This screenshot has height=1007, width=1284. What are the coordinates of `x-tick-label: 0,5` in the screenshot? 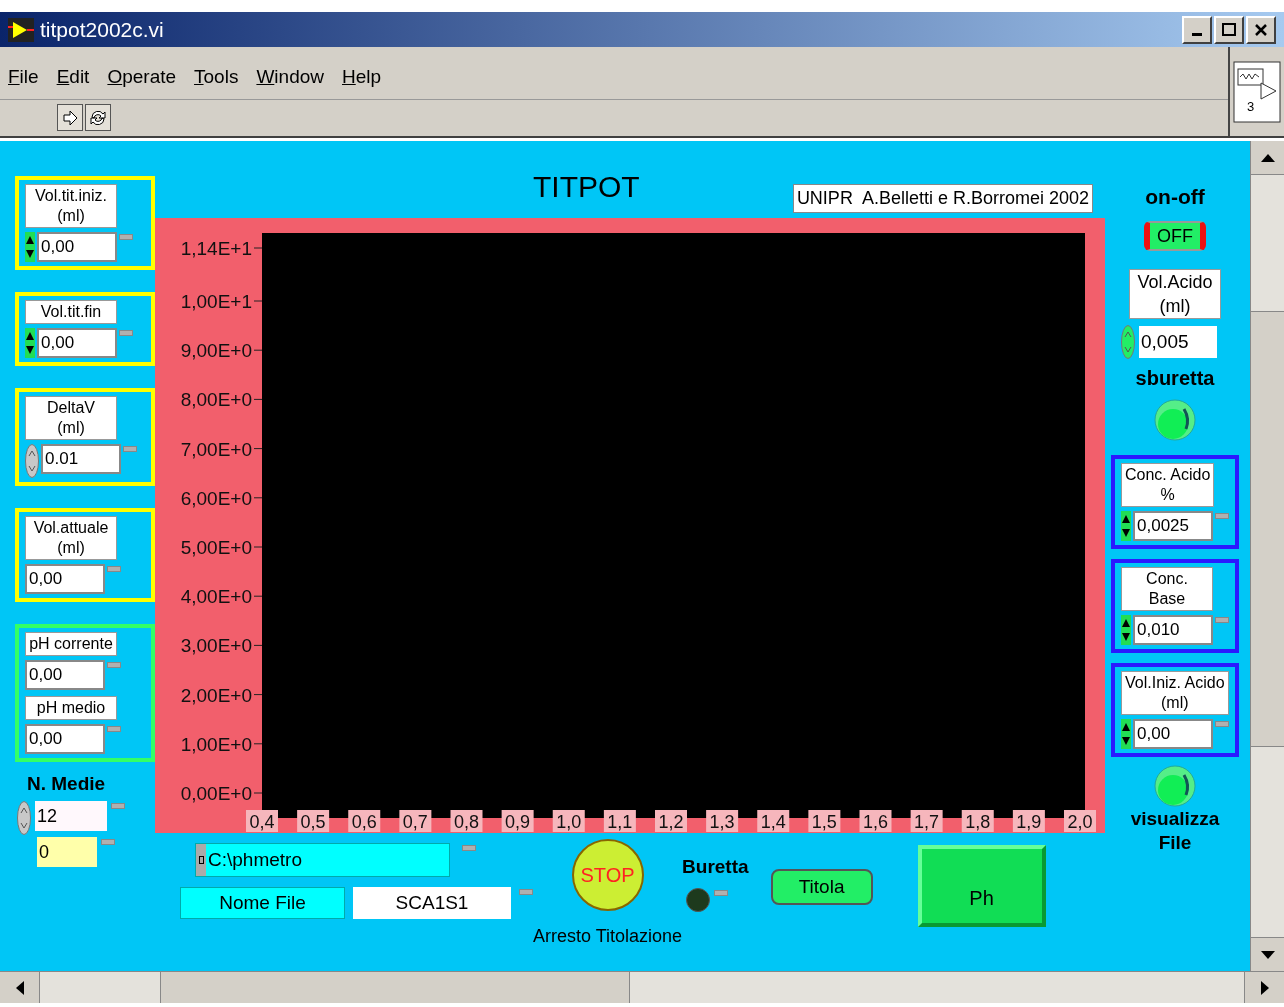 It's located at (313, 821).